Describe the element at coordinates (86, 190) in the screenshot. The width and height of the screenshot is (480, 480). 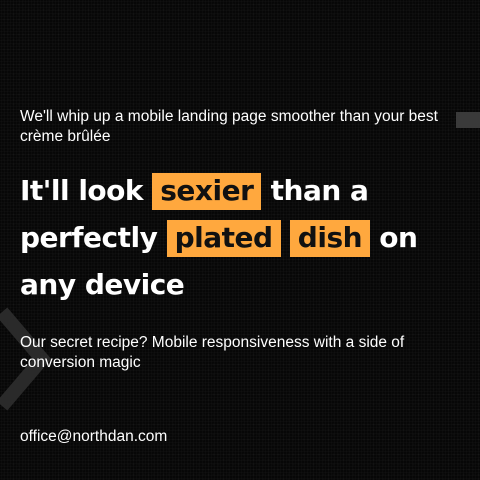
I see `headline-text-1: It'll look` at that location.